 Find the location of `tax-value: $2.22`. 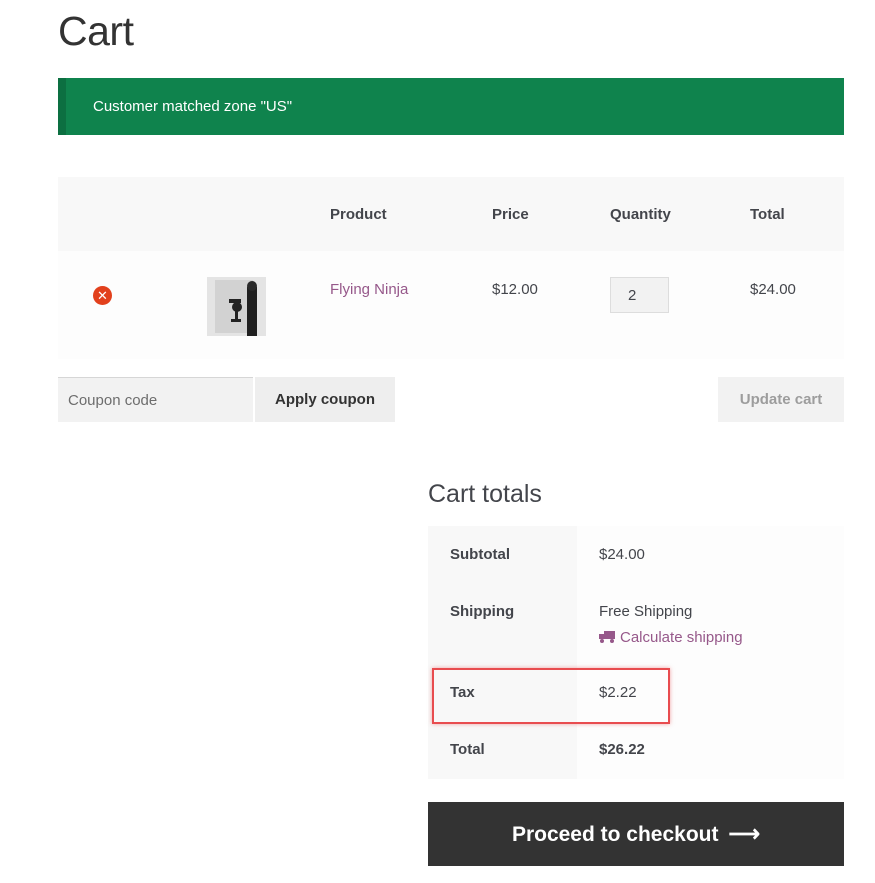

tax-value: $2.22 is located at coordinates (618, 692).